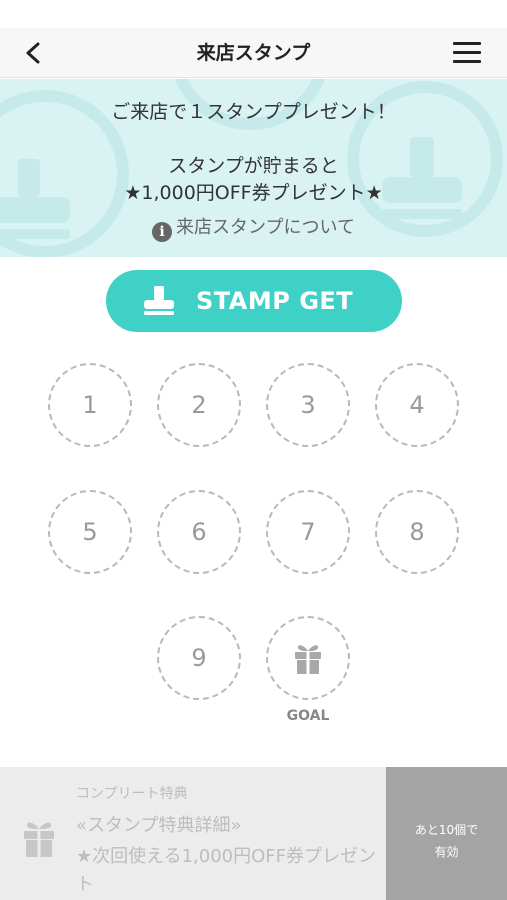  What do you see at coordinates (90, 532) in the screenshot?
I see `stamp-slot-5: 5` at bounding box center [90, 532].